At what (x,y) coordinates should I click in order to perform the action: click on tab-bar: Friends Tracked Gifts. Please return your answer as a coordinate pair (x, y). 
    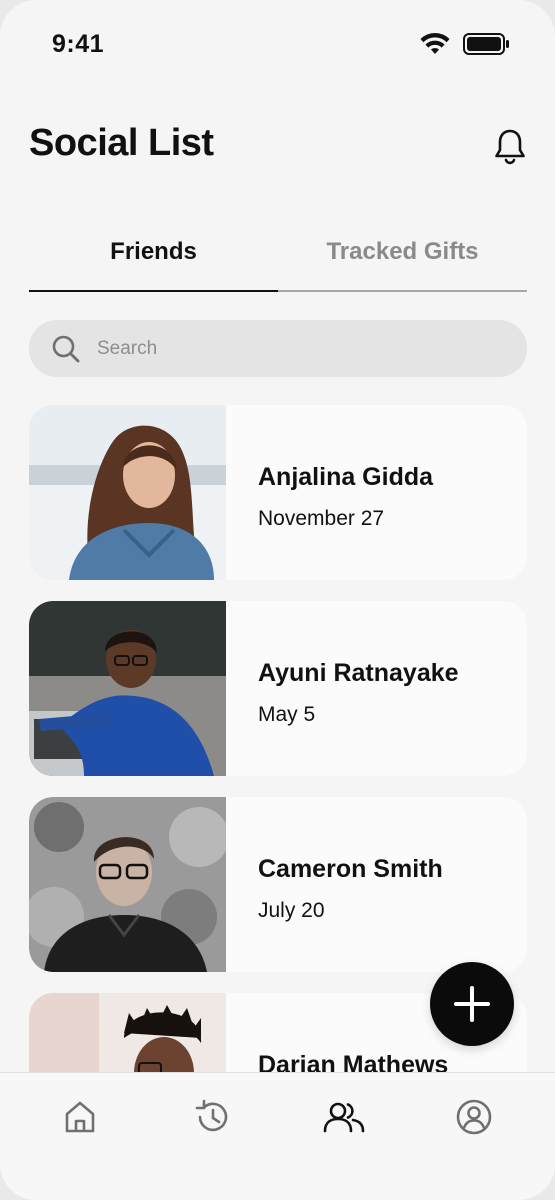
    Looking at the image, I should click on (278, 257).